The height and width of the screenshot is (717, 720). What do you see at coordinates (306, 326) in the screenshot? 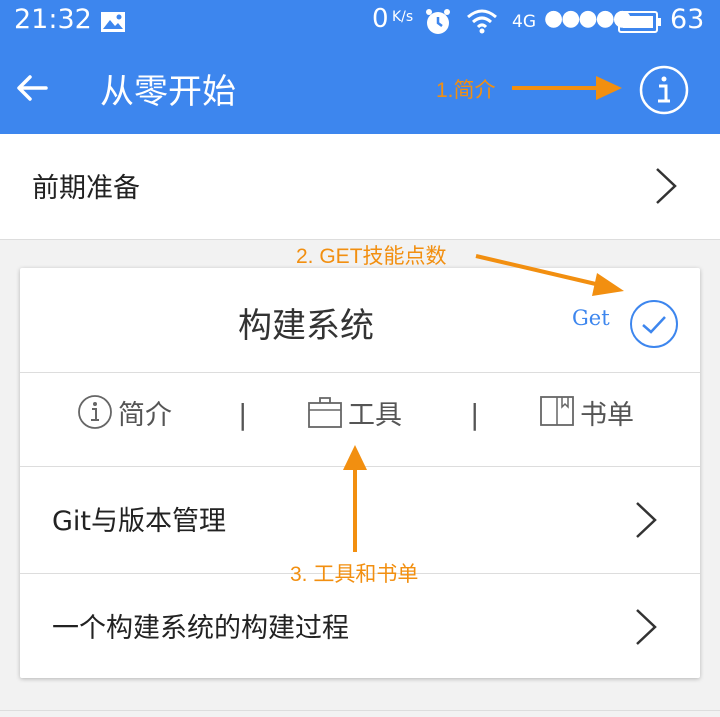
I see `card-title: 构建系统` at bounding box center [306, 326].